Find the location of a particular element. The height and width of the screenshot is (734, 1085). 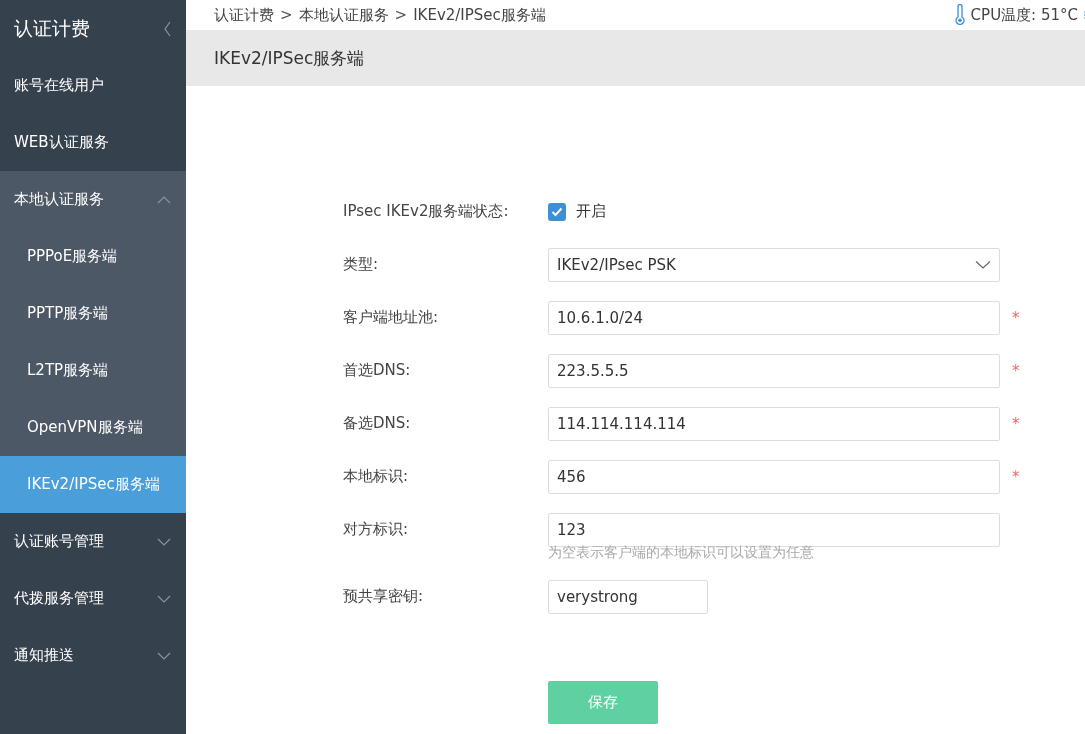

field-label: 本地标识: is located at coordinates (376, 476).